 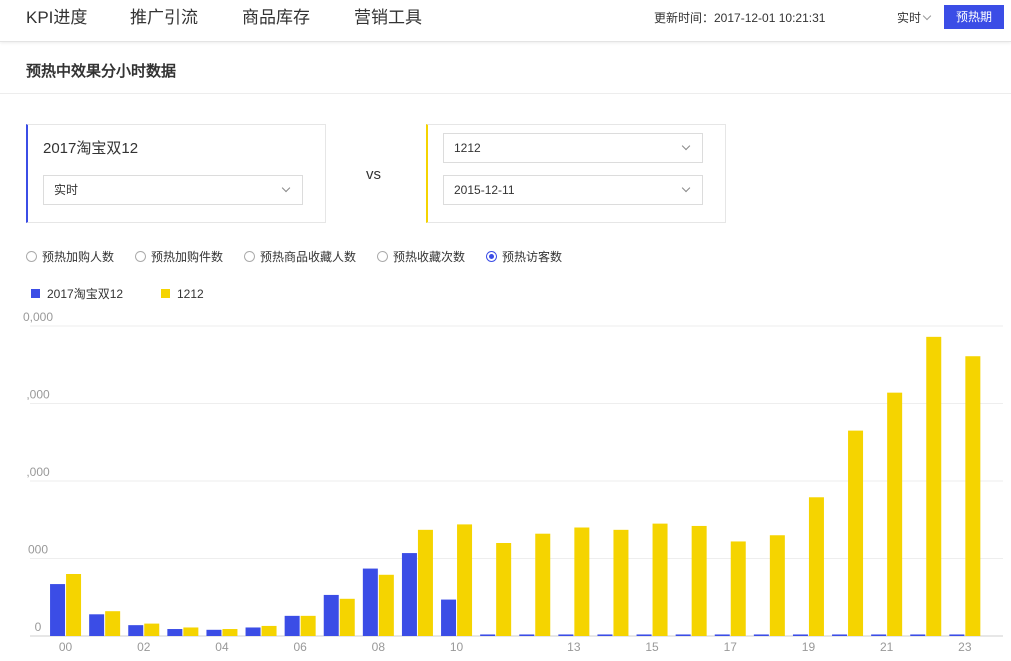 I want to click on tab-product-inventory: 商品库存, so click(x=276, y=24).